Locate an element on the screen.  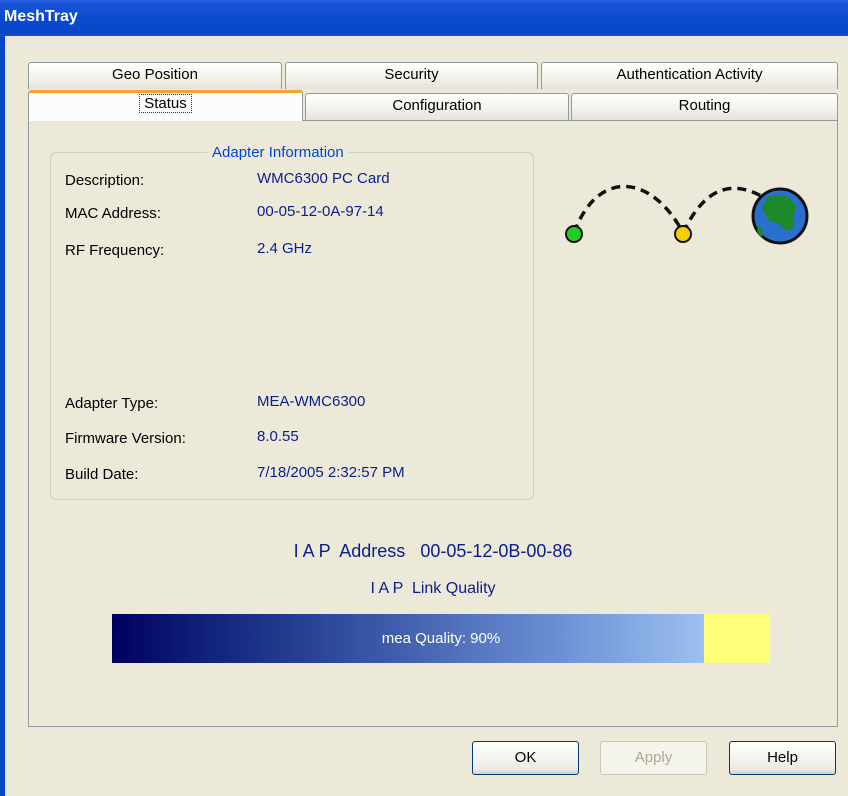
adapter-info-legend: Adapter Information is located at coordinates (278, 152).